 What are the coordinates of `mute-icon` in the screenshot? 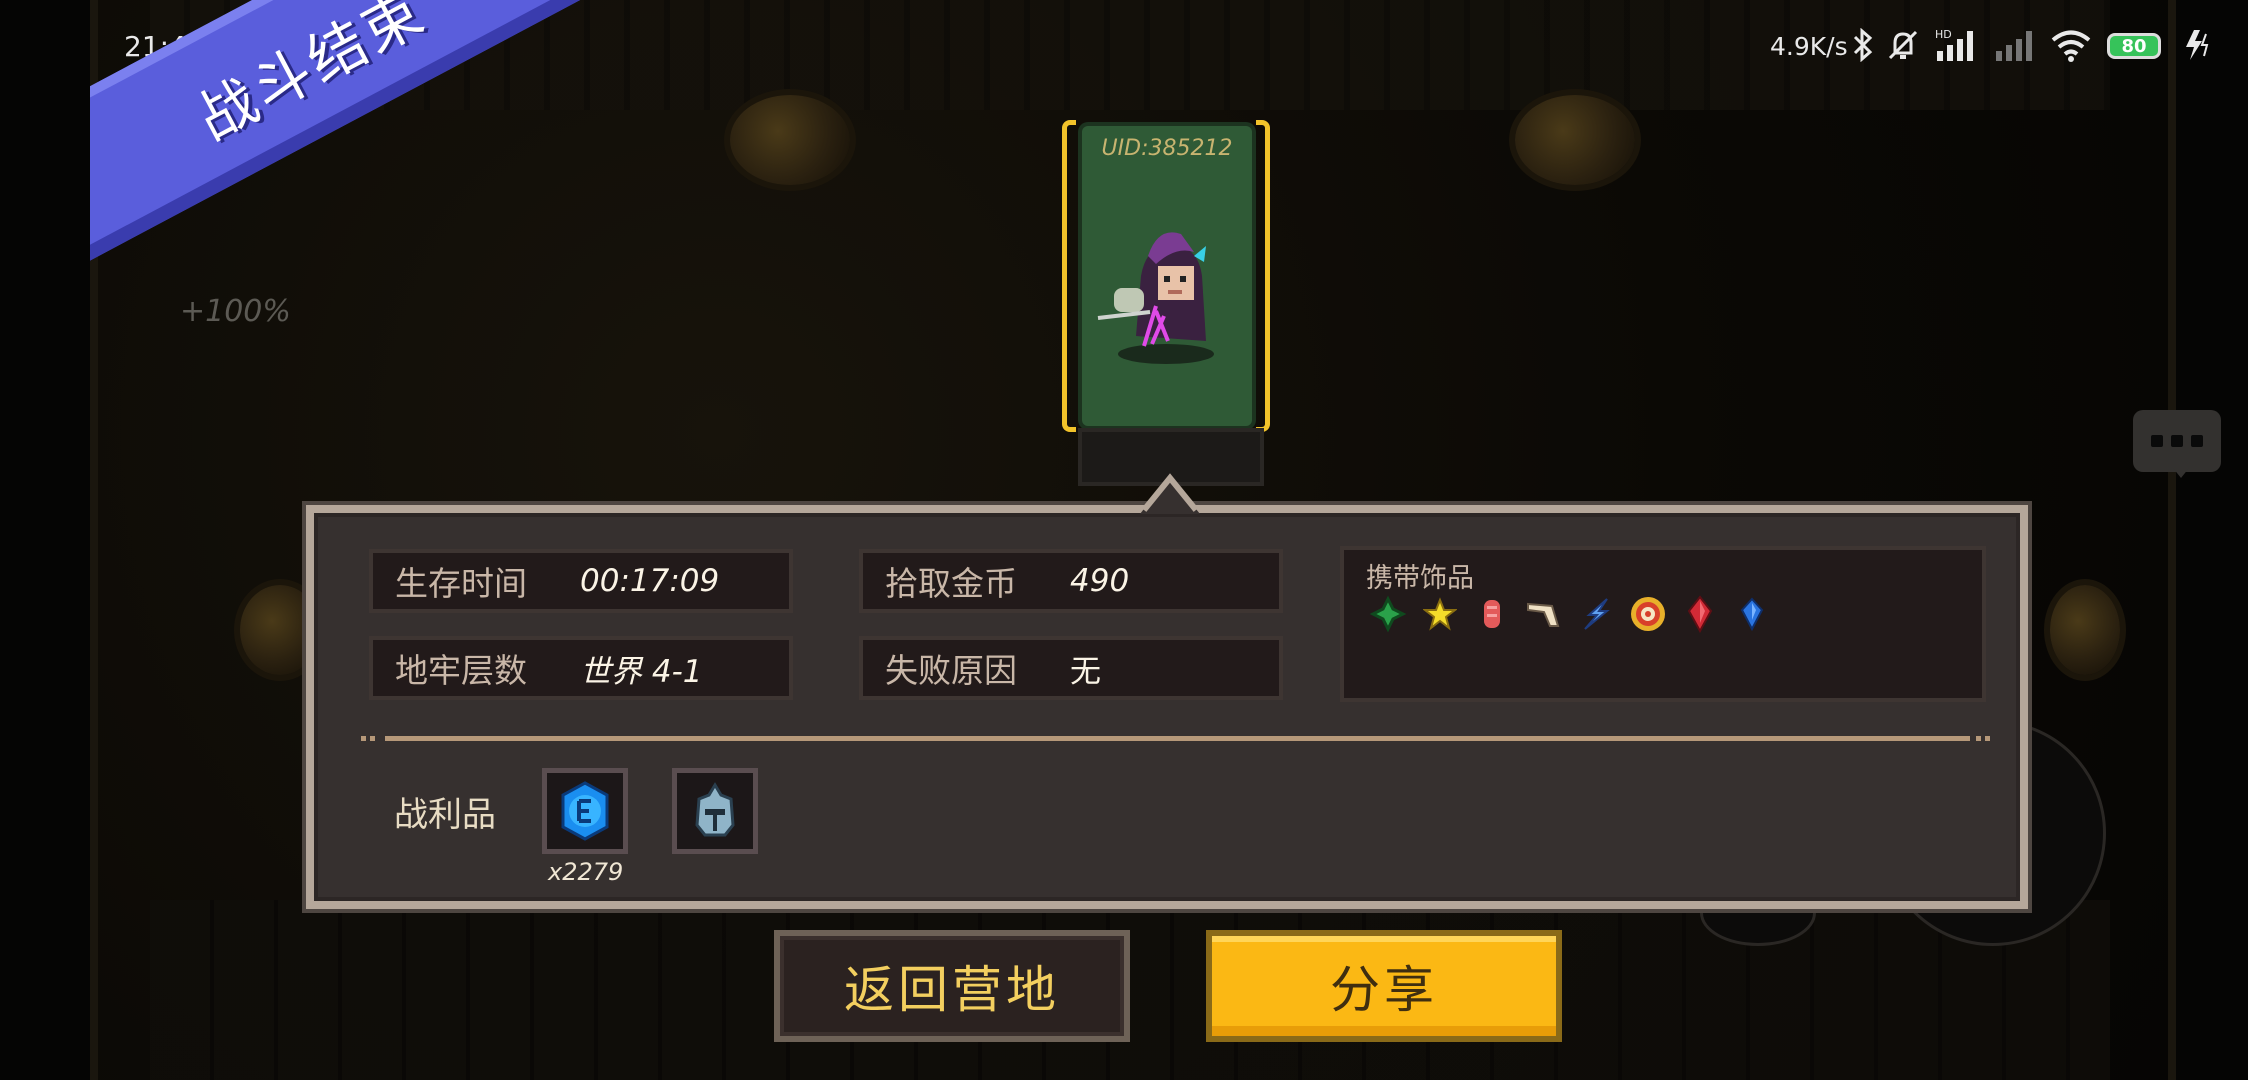 It's located at (1903, 45).